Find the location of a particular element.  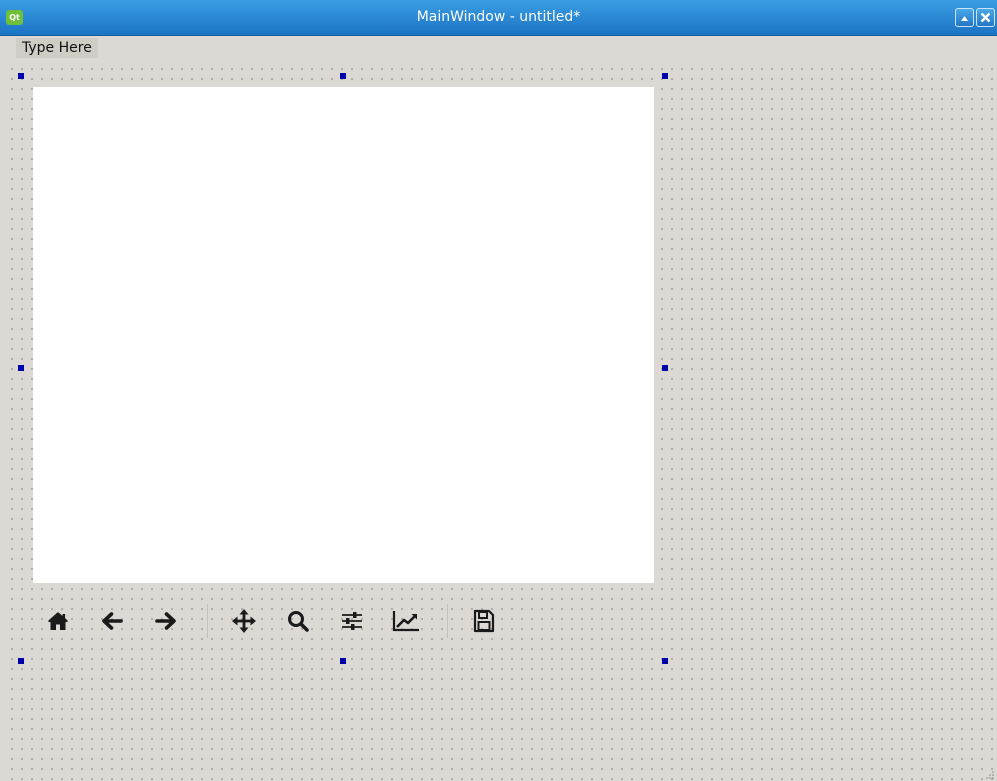

selection-handle-top-left is located at coordinates (21, 76).